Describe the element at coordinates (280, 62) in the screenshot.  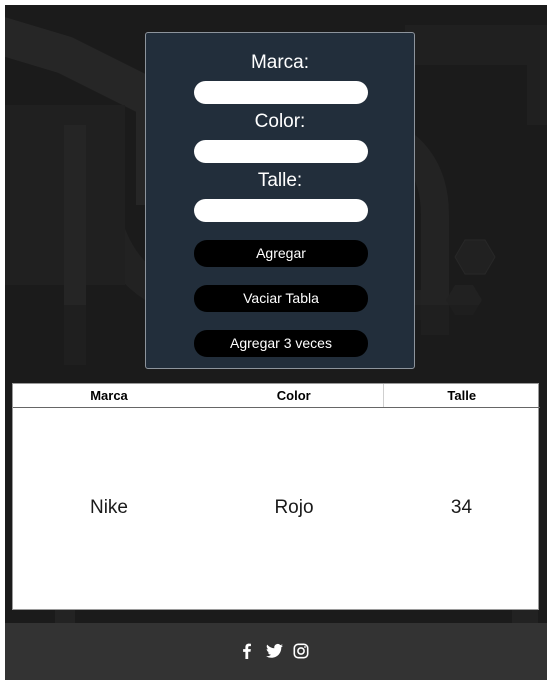
I see `marca-label: Marca:` at that location.